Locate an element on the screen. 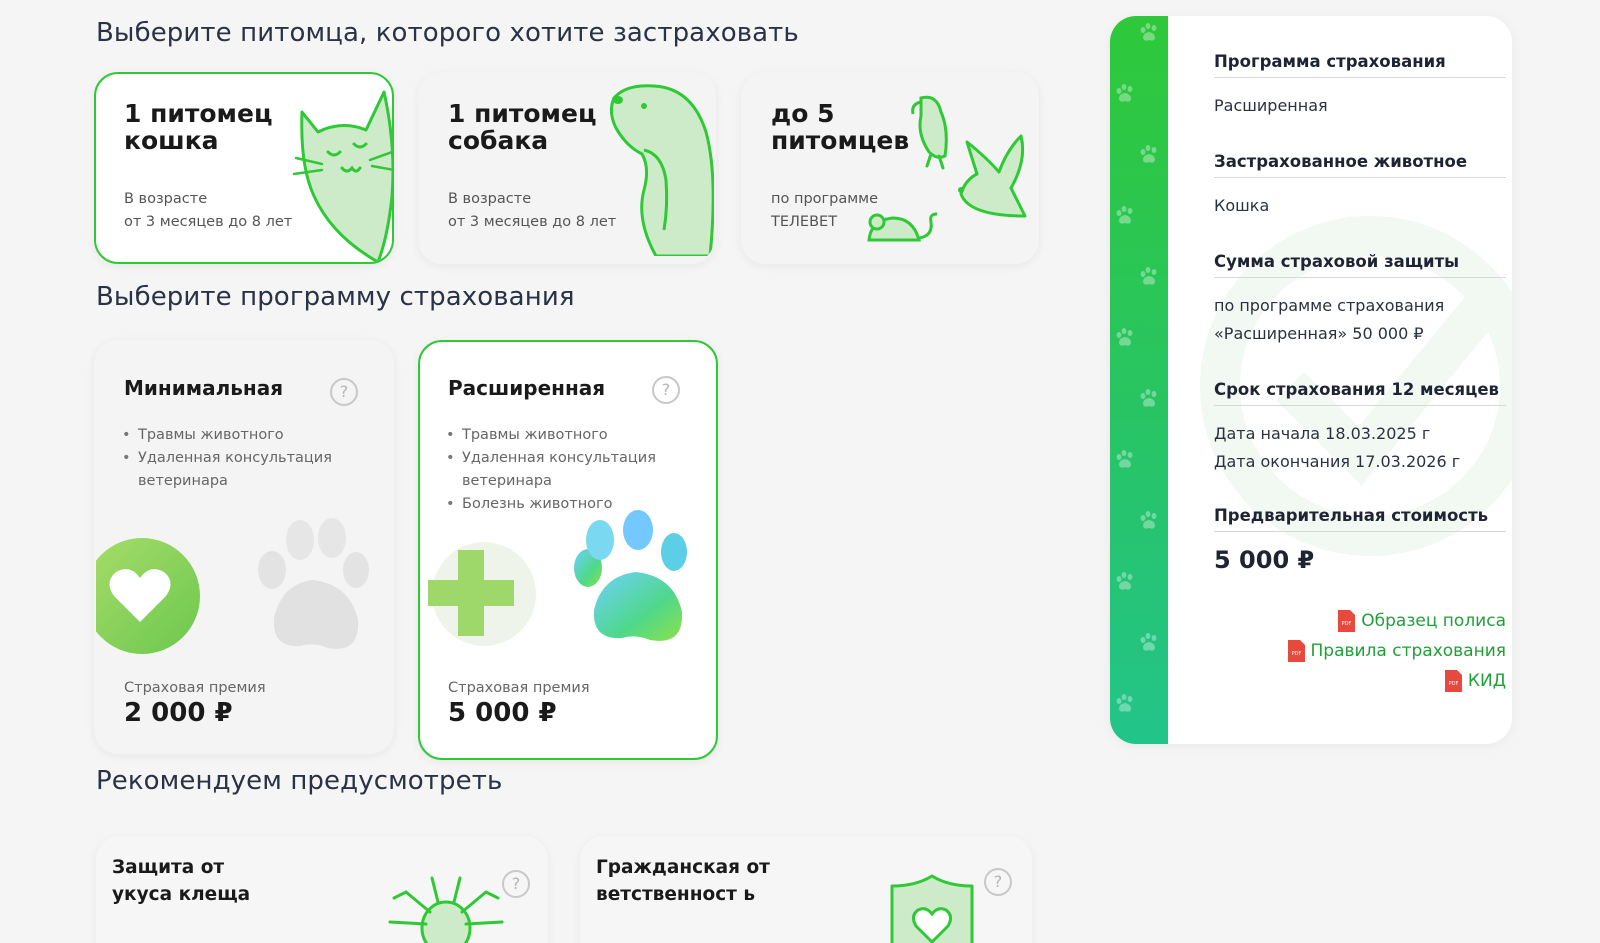  summary-cost-head: Предварительная стоимость is located at coordinates (1360, 519).